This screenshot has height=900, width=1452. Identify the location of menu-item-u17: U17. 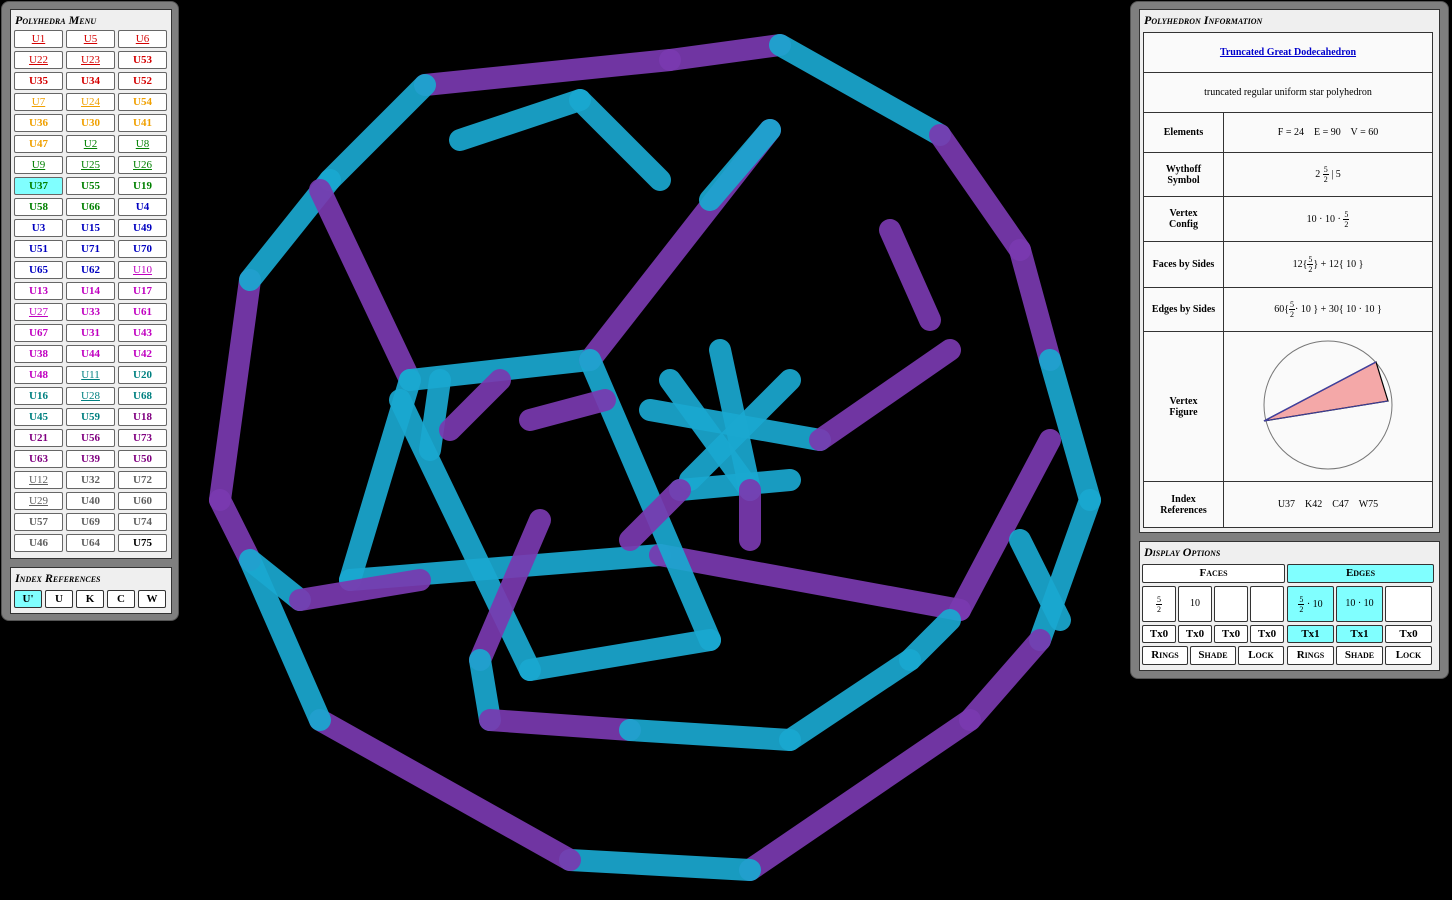
(142, 291).